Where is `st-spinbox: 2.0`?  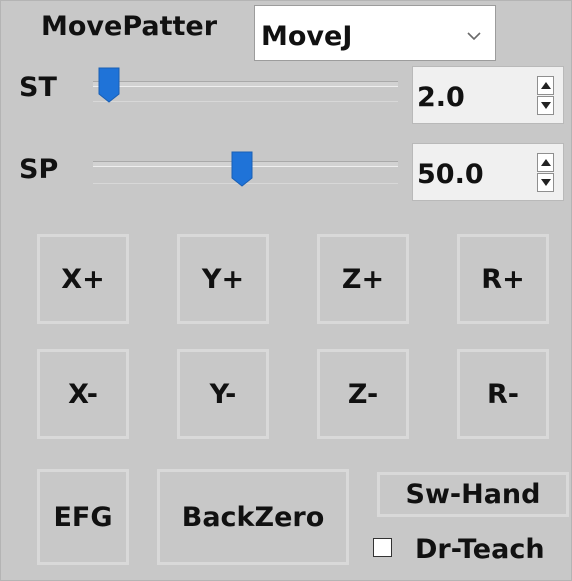
st-spinbox: 2.0 is located at coordinates (488, 95).